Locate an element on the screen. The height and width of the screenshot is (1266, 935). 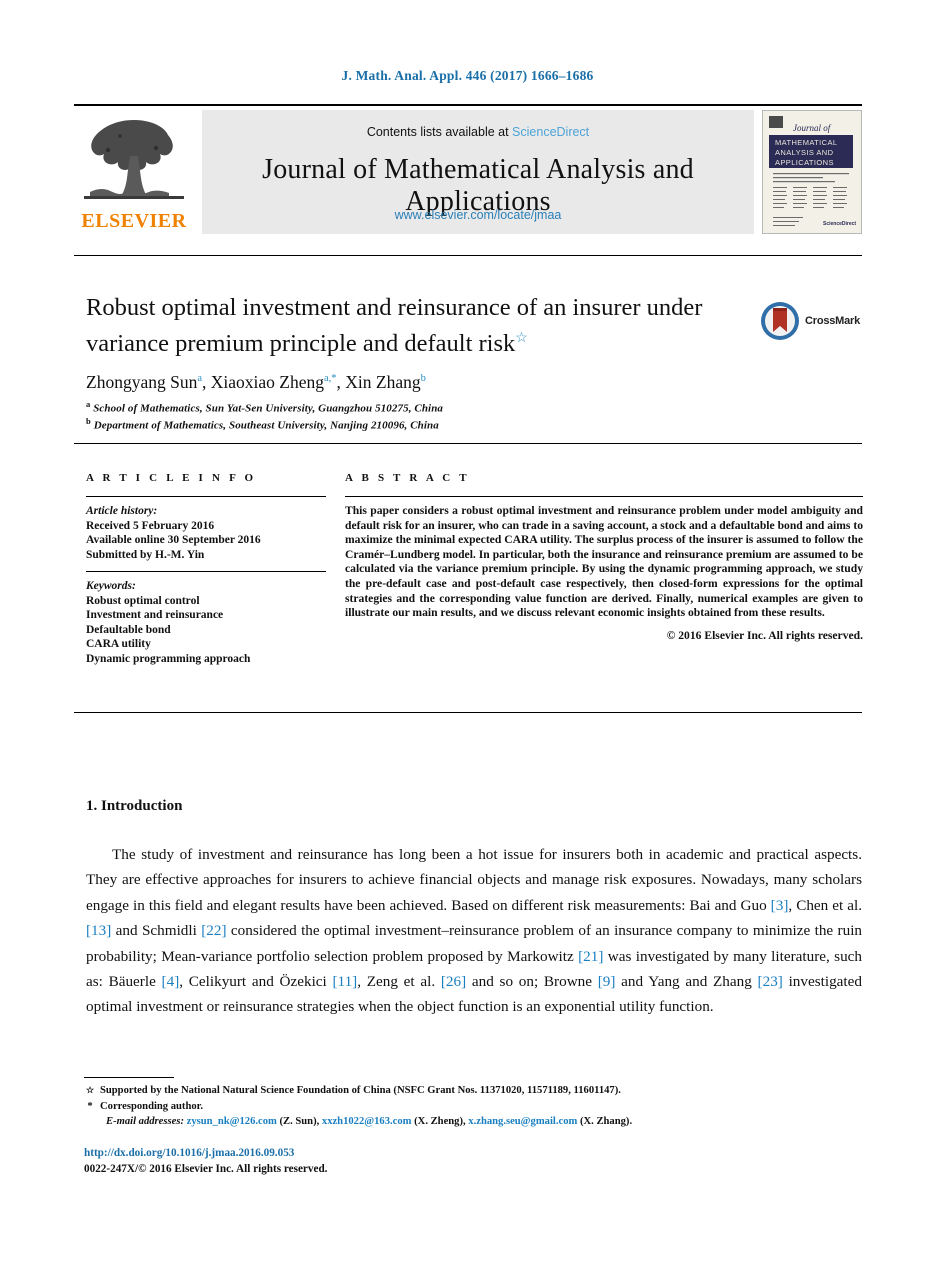
author-3: Xin Zhangb is located at coordinates (385, 382).